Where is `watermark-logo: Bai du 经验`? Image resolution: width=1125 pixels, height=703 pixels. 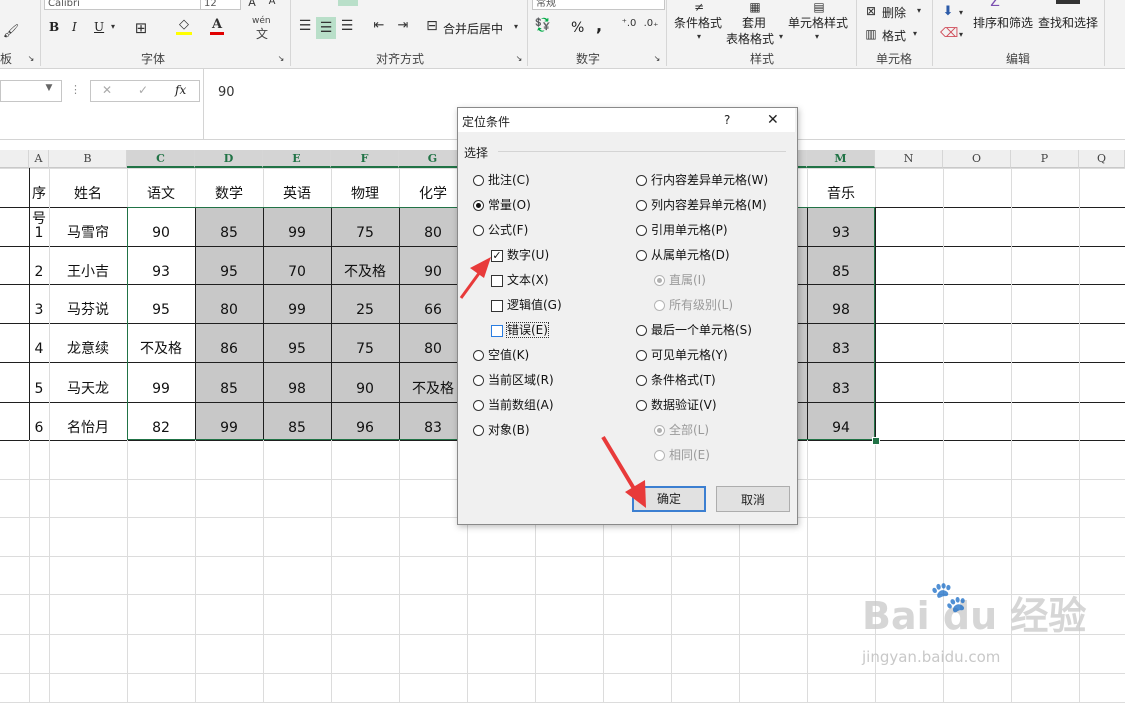
watermark-logo: Bai du 经验 is located at coordinates (974, 616).